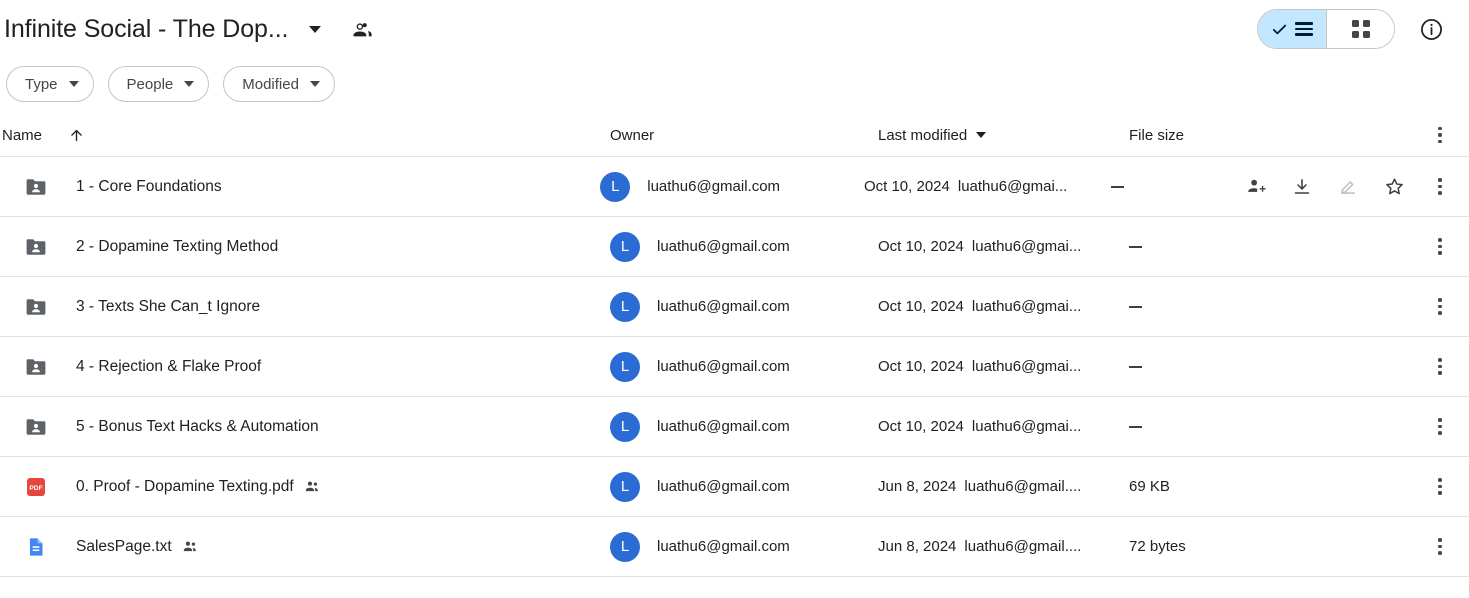 This screenshot has height=598, width=1469. I want to click on star-button, so click(1394, 187).